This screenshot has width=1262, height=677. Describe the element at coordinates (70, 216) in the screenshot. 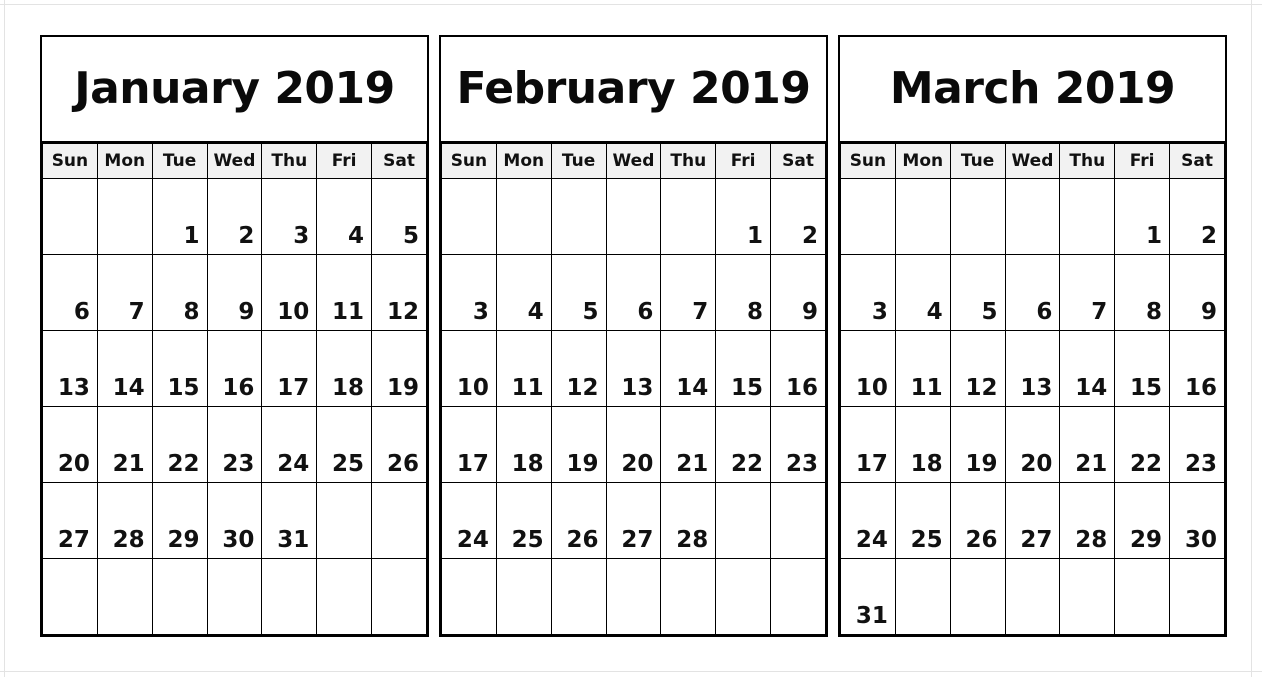

I see `day-cell-empty` at that location.